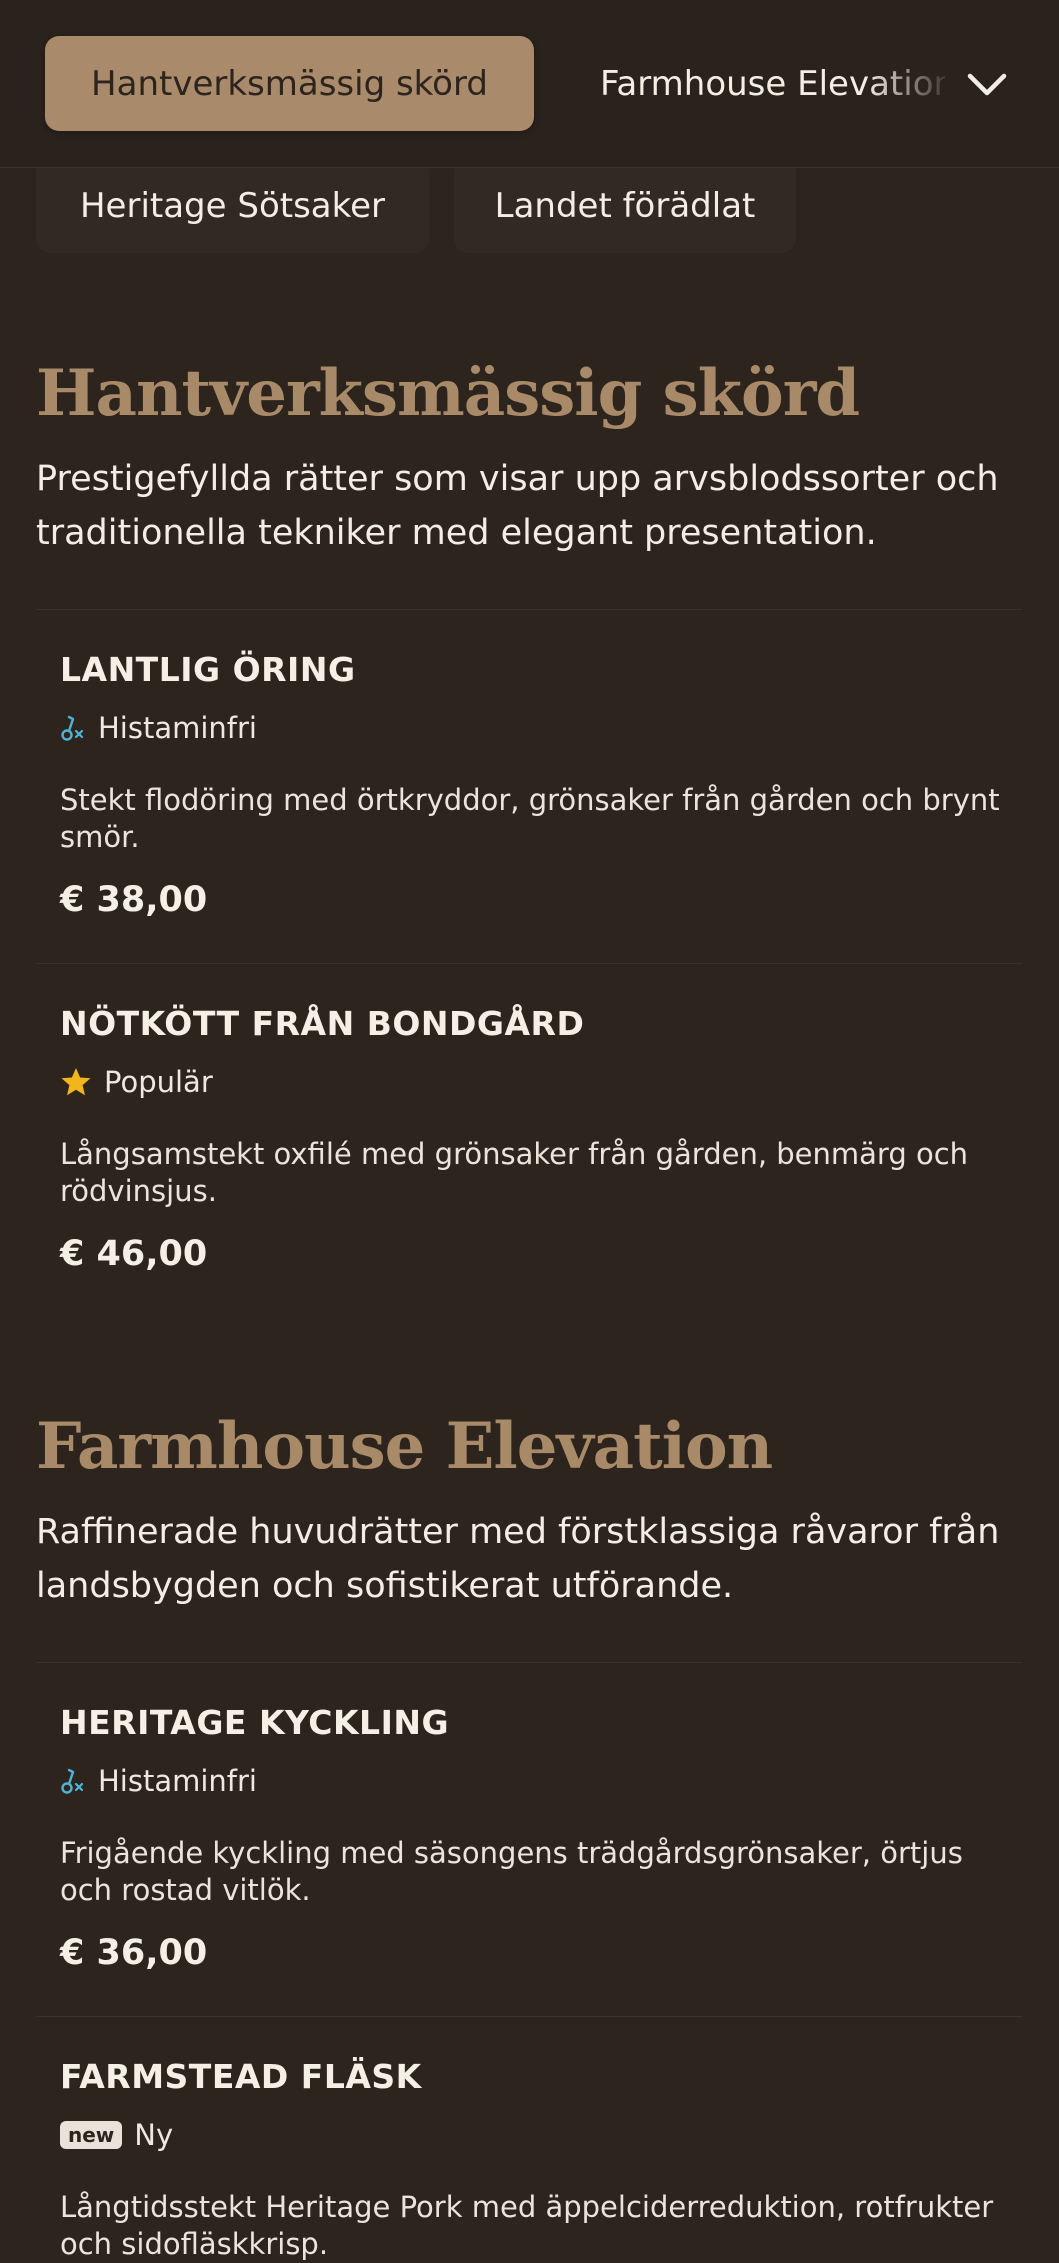 This screenshot has width=1059, height=2263. I want to click on chevron-down-icon, so click(987, 85).